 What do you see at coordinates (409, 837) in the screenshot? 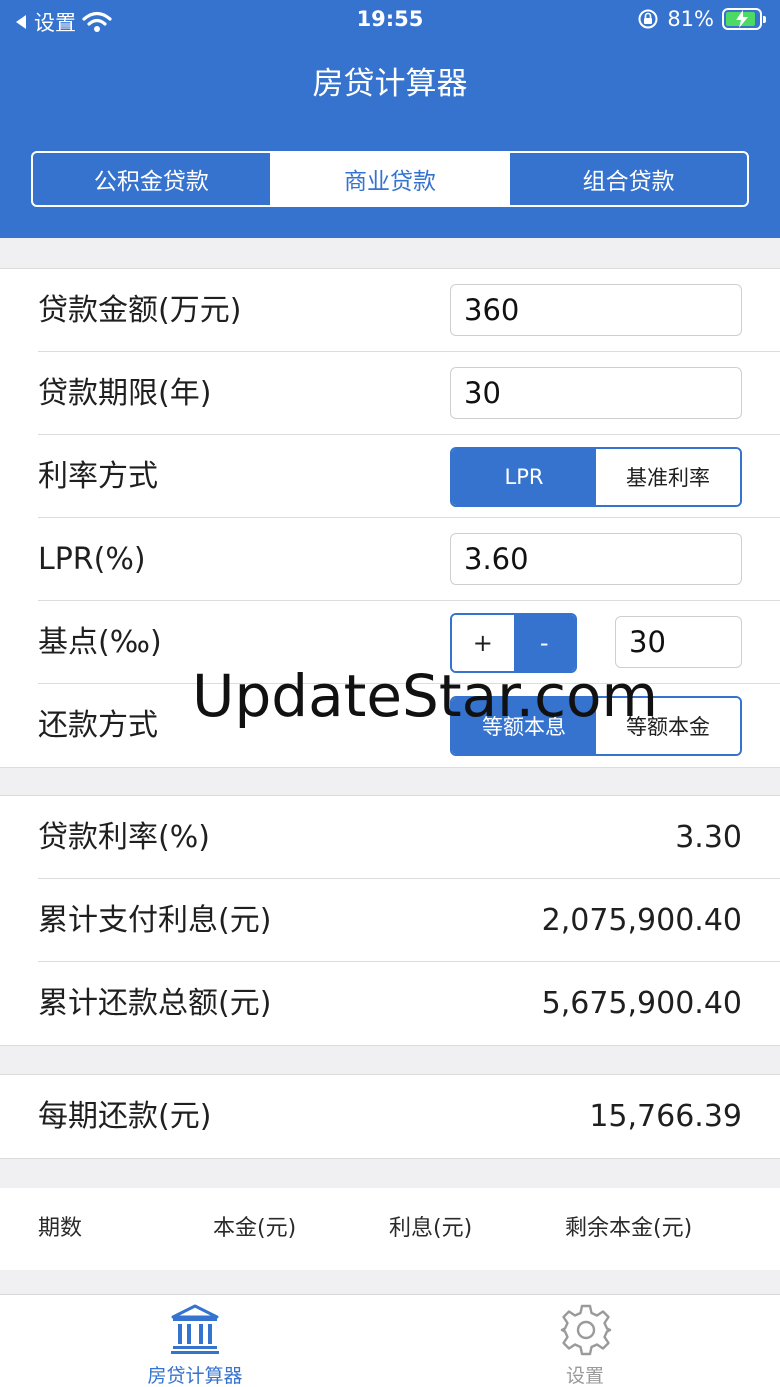
I see `loan-rate-row: 贷款利率(%) 3.30` at bounding box center [409, 837].